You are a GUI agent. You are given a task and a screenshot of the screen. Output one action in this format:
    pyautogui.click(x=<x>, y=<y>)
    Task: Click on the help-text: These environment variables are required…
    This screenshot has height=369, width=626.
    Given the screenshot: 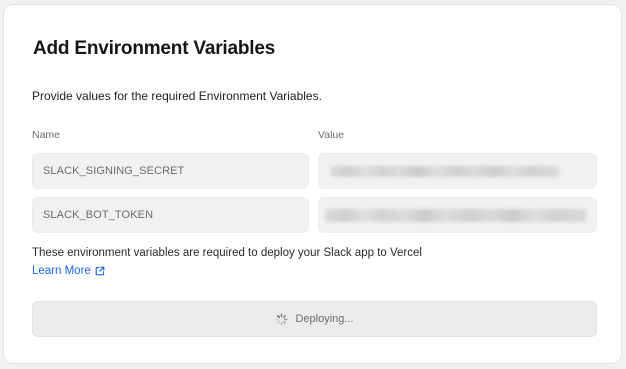 What is the action you would take?
    pyautogui.click(x=227, y=253)
    